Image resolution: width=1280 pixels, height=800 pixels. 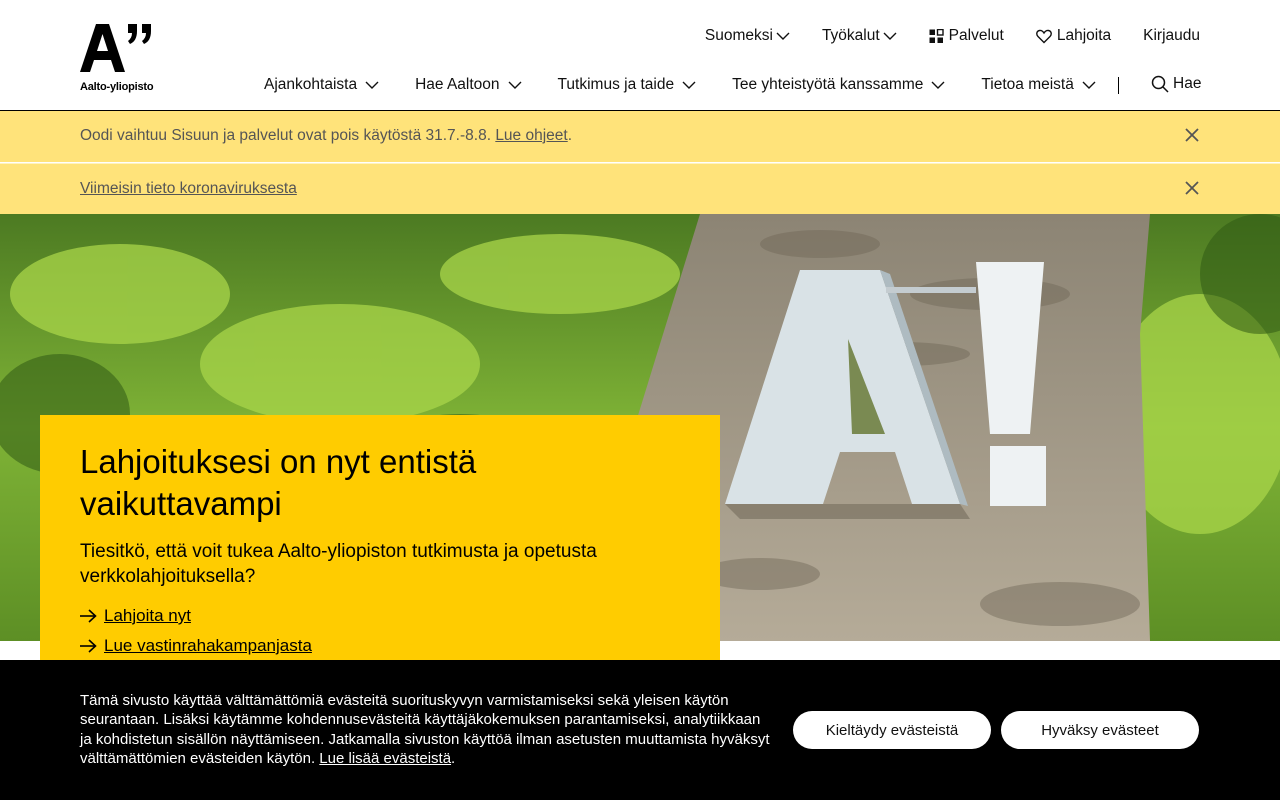 I want to click on login-label: Kirjaudu, so click(x=1171, y=35).